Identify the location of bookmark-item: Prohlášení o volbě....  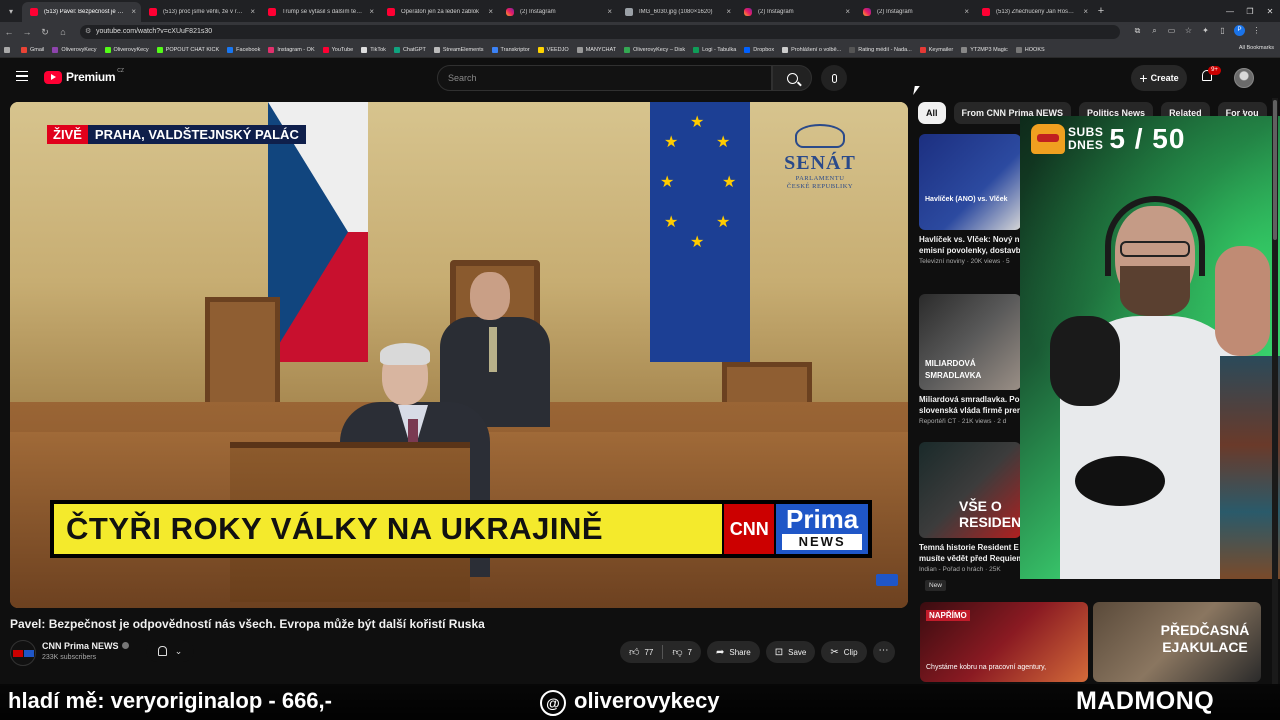
(811, 49).